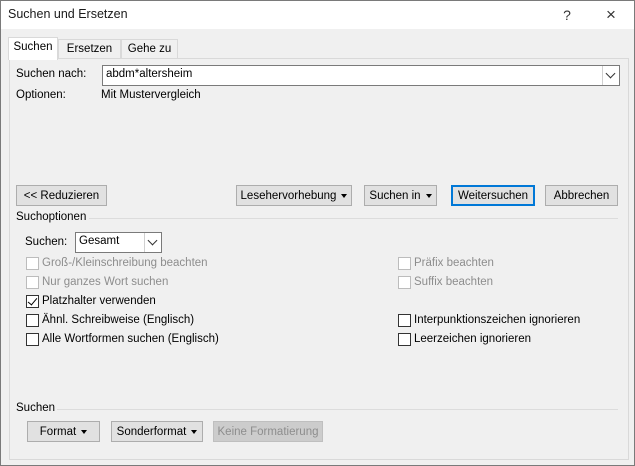 The width and height of the screenshot is (635, 466). I want to click on direction-select: Gesamt, so click(118, 242).